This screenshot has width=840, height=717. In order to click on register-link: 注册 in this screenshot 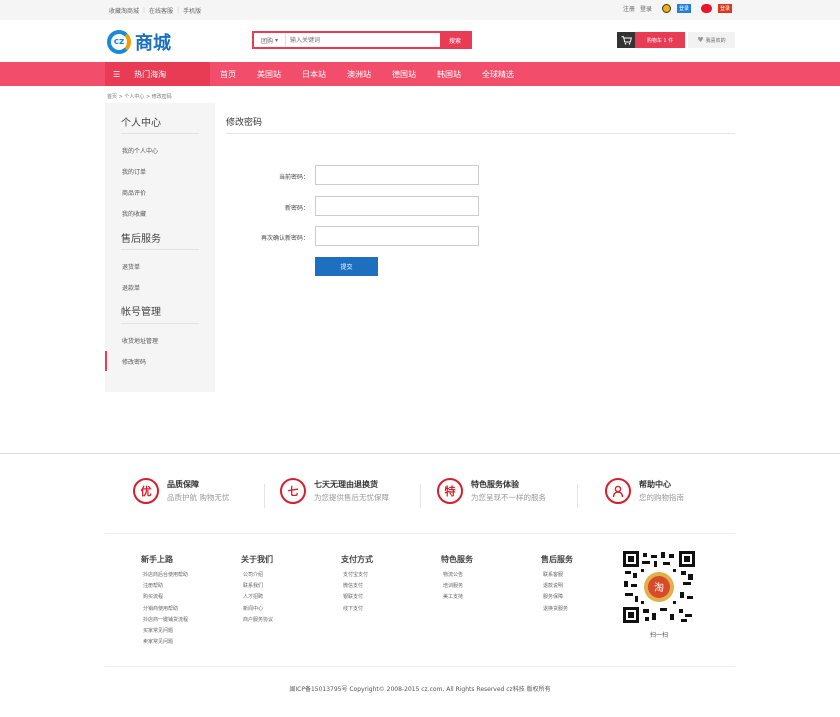, I will do `click(629, 8)`.